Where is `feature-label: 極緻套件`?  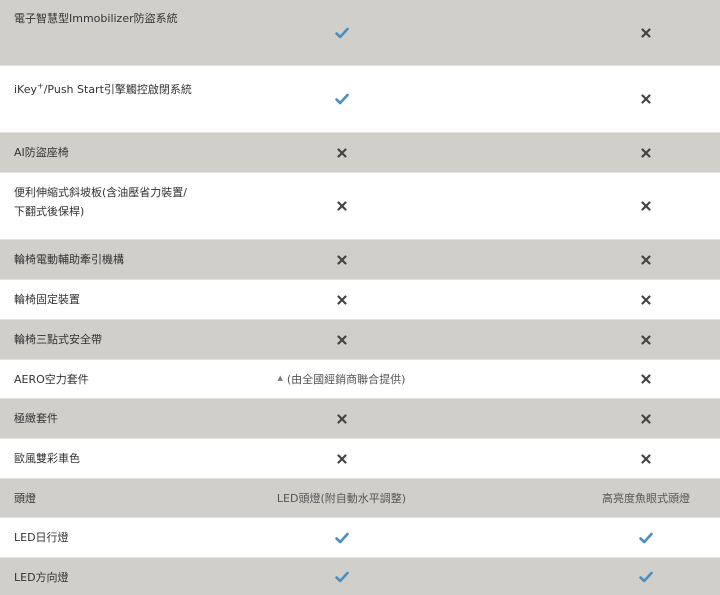
feature-label: 極緻套件 is located at coordinates (36, 418).